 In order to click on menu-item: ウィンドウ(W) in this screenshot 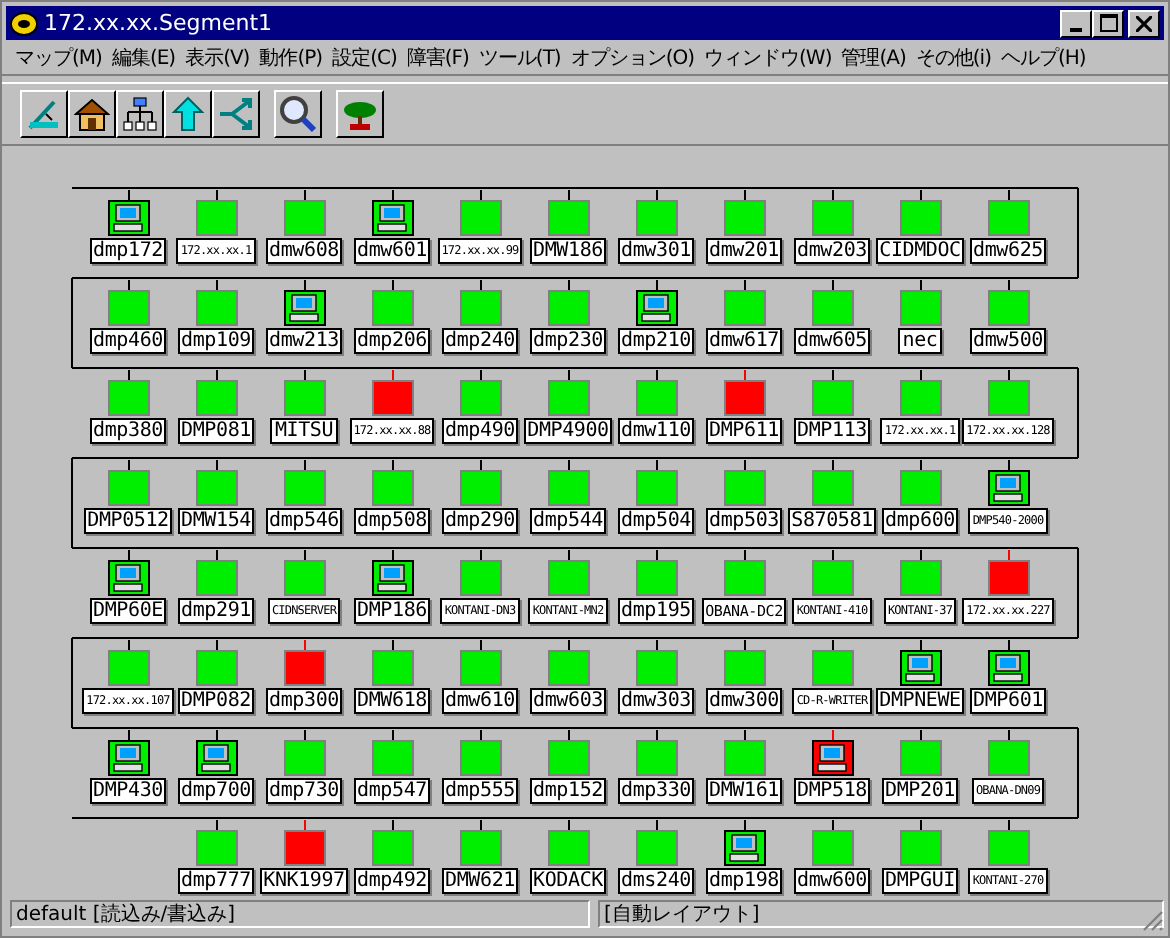, I will do `click(768, 57)`.